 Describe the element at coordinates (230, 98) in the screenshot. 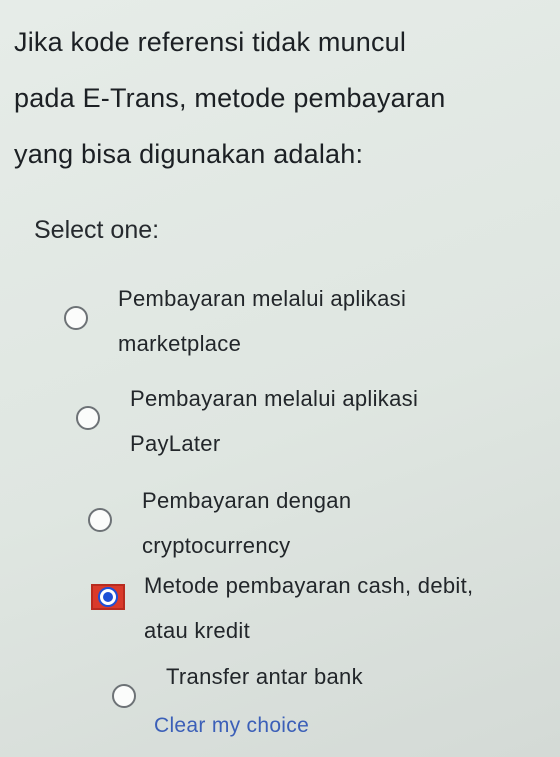

I see `question-line-2: pada E-Trans, metode pembayaran` at that location.